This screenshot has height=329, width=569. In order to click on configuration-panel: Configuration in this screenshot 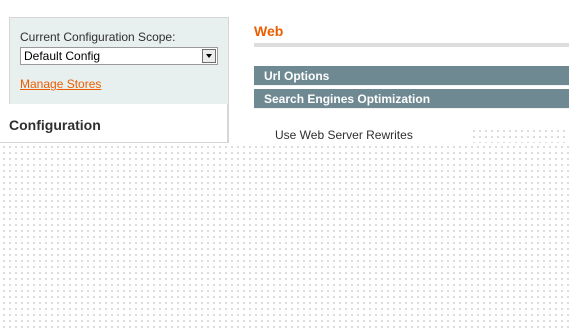, I will do `click(114, 123)`.